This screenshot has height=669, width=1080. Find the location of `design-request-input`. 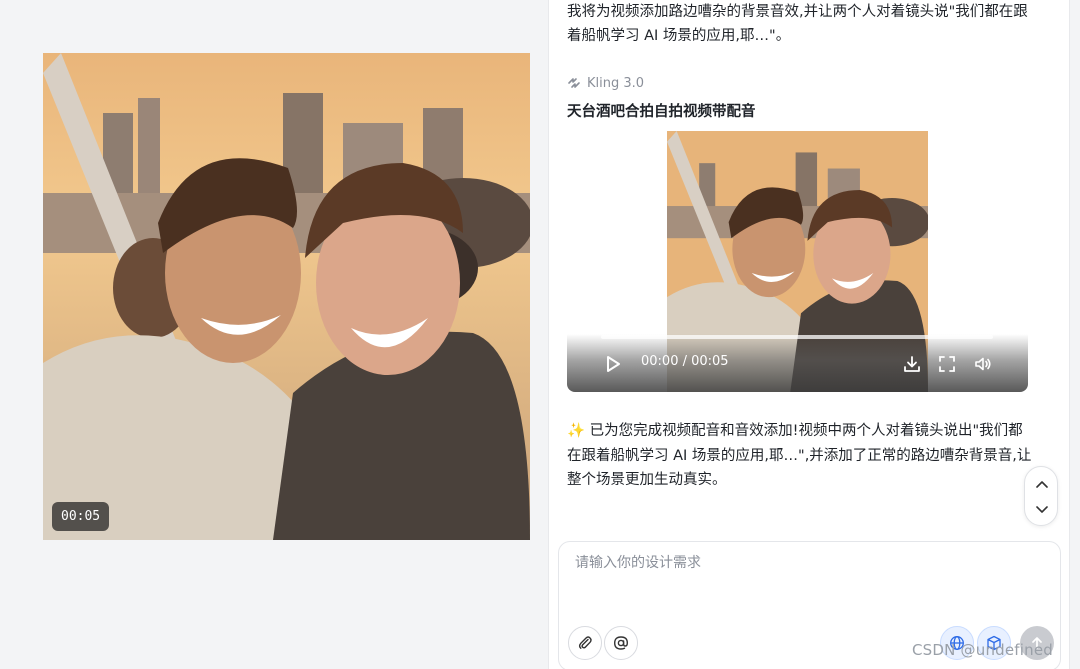

design-request-input is located at coordinates (810, 582).